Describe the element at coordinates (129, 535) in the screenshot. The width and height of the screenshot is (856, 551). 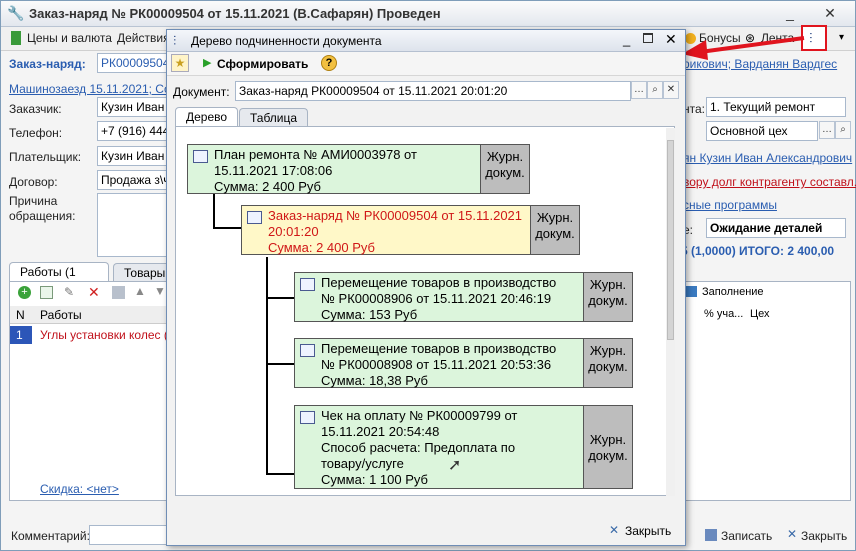
I see `comment-field` at that location.